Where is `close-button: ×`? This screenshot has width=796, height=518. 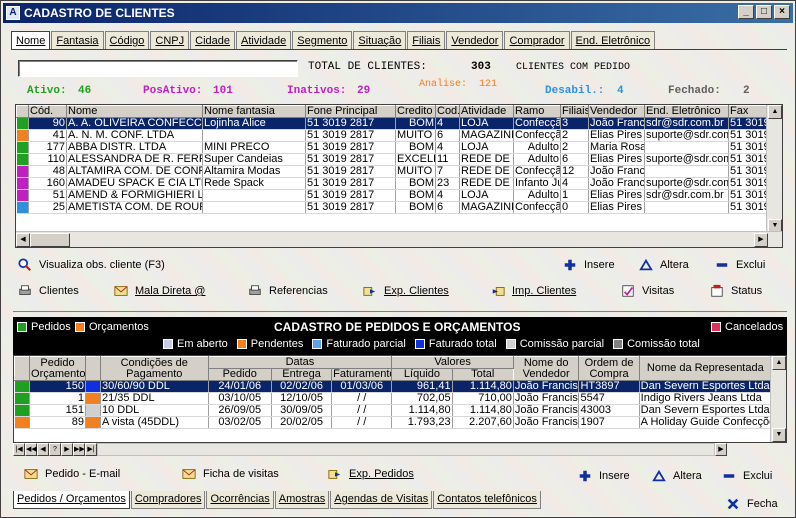 close-button: × is located at coordinates (782, 12).